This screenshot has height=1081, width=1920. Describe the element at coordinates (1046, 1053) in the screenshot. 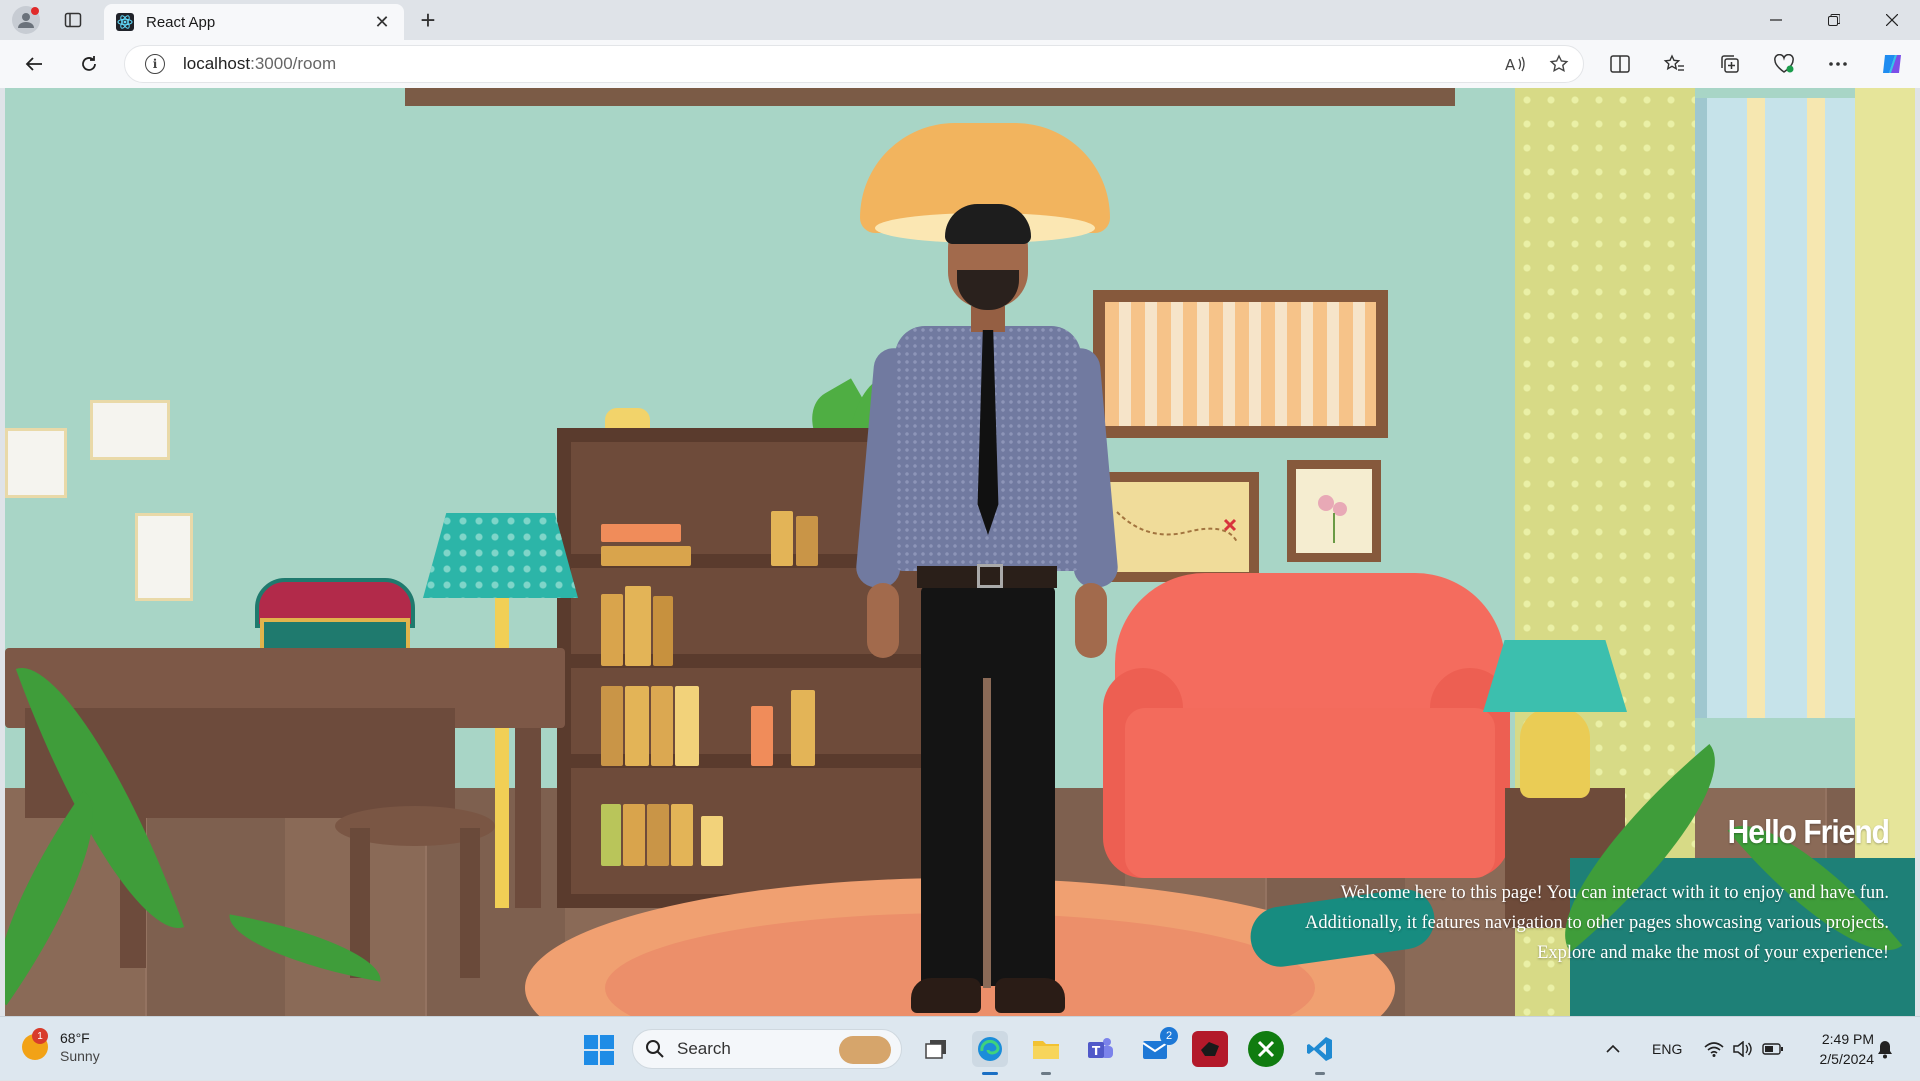

I see `file-explorer-icon` at that location.